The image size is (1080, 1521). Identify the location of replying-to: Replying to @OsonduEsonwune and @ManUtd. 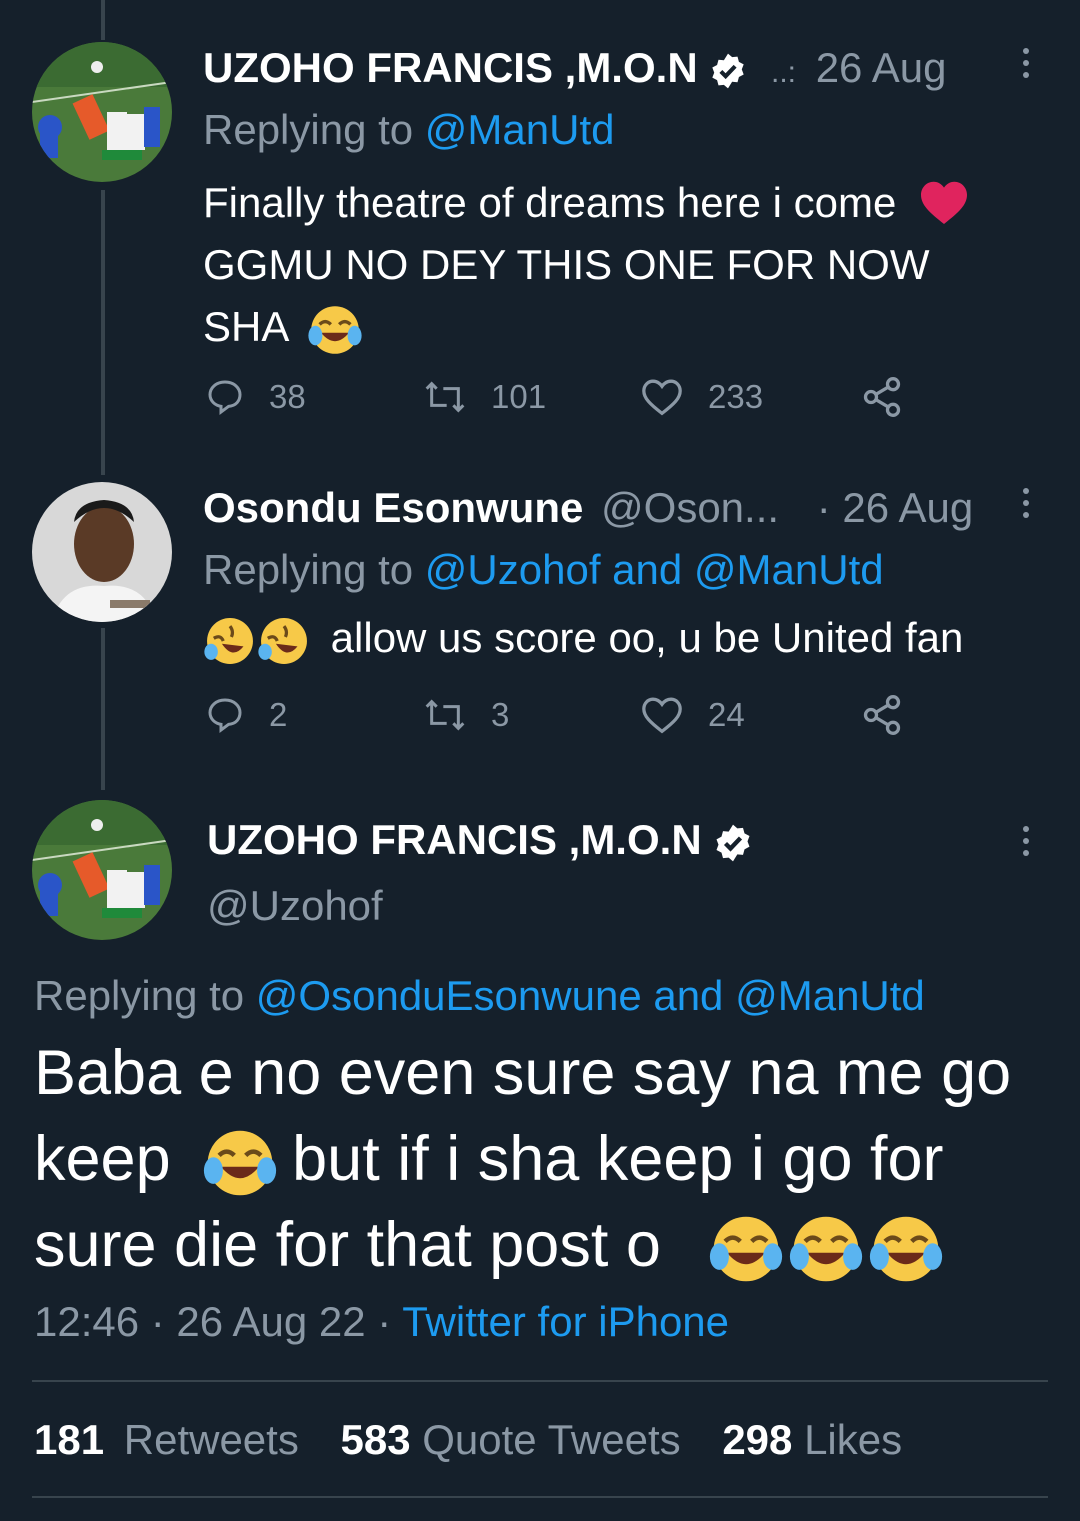
(479, 995).